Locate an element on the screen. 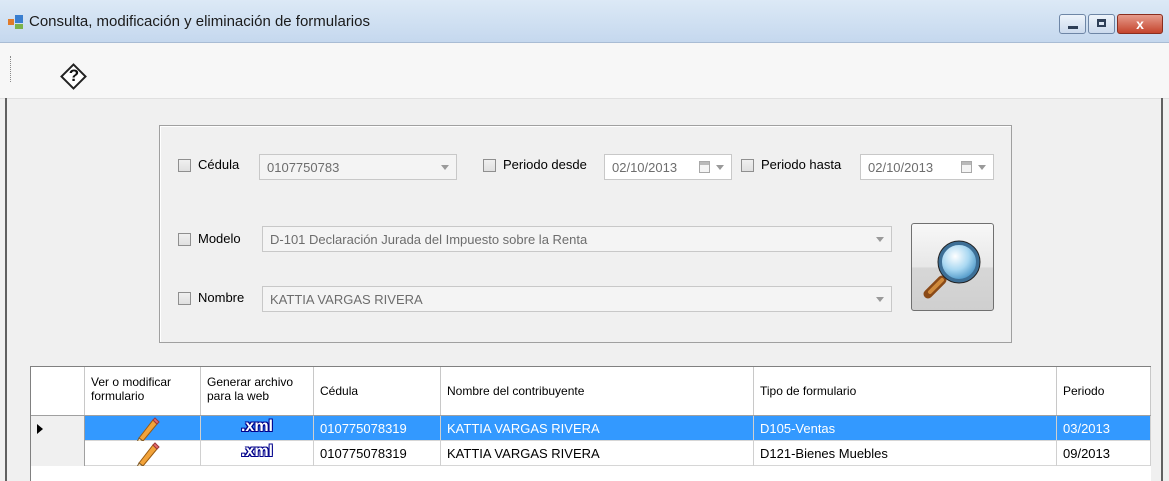 The image size is (1169, 481). nombre-value: KATTIA VARGAS RIVERA is located at coordinates (346, 299).